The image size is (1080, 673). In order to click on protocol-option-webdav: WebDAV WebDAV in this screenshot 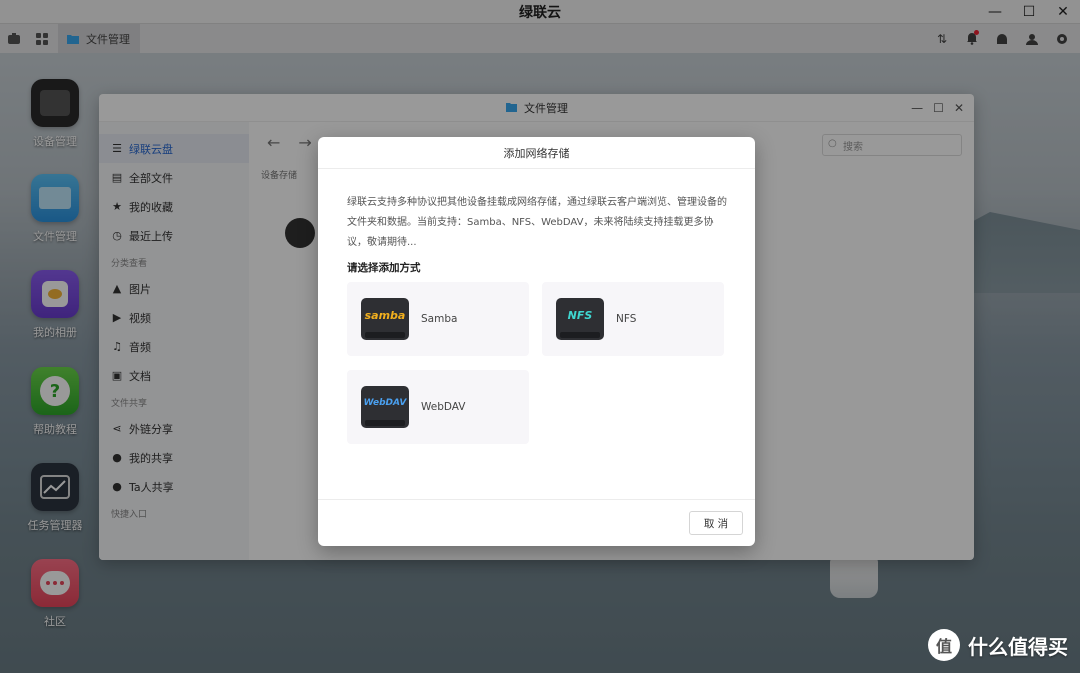, I will do `click(438, 407)`.